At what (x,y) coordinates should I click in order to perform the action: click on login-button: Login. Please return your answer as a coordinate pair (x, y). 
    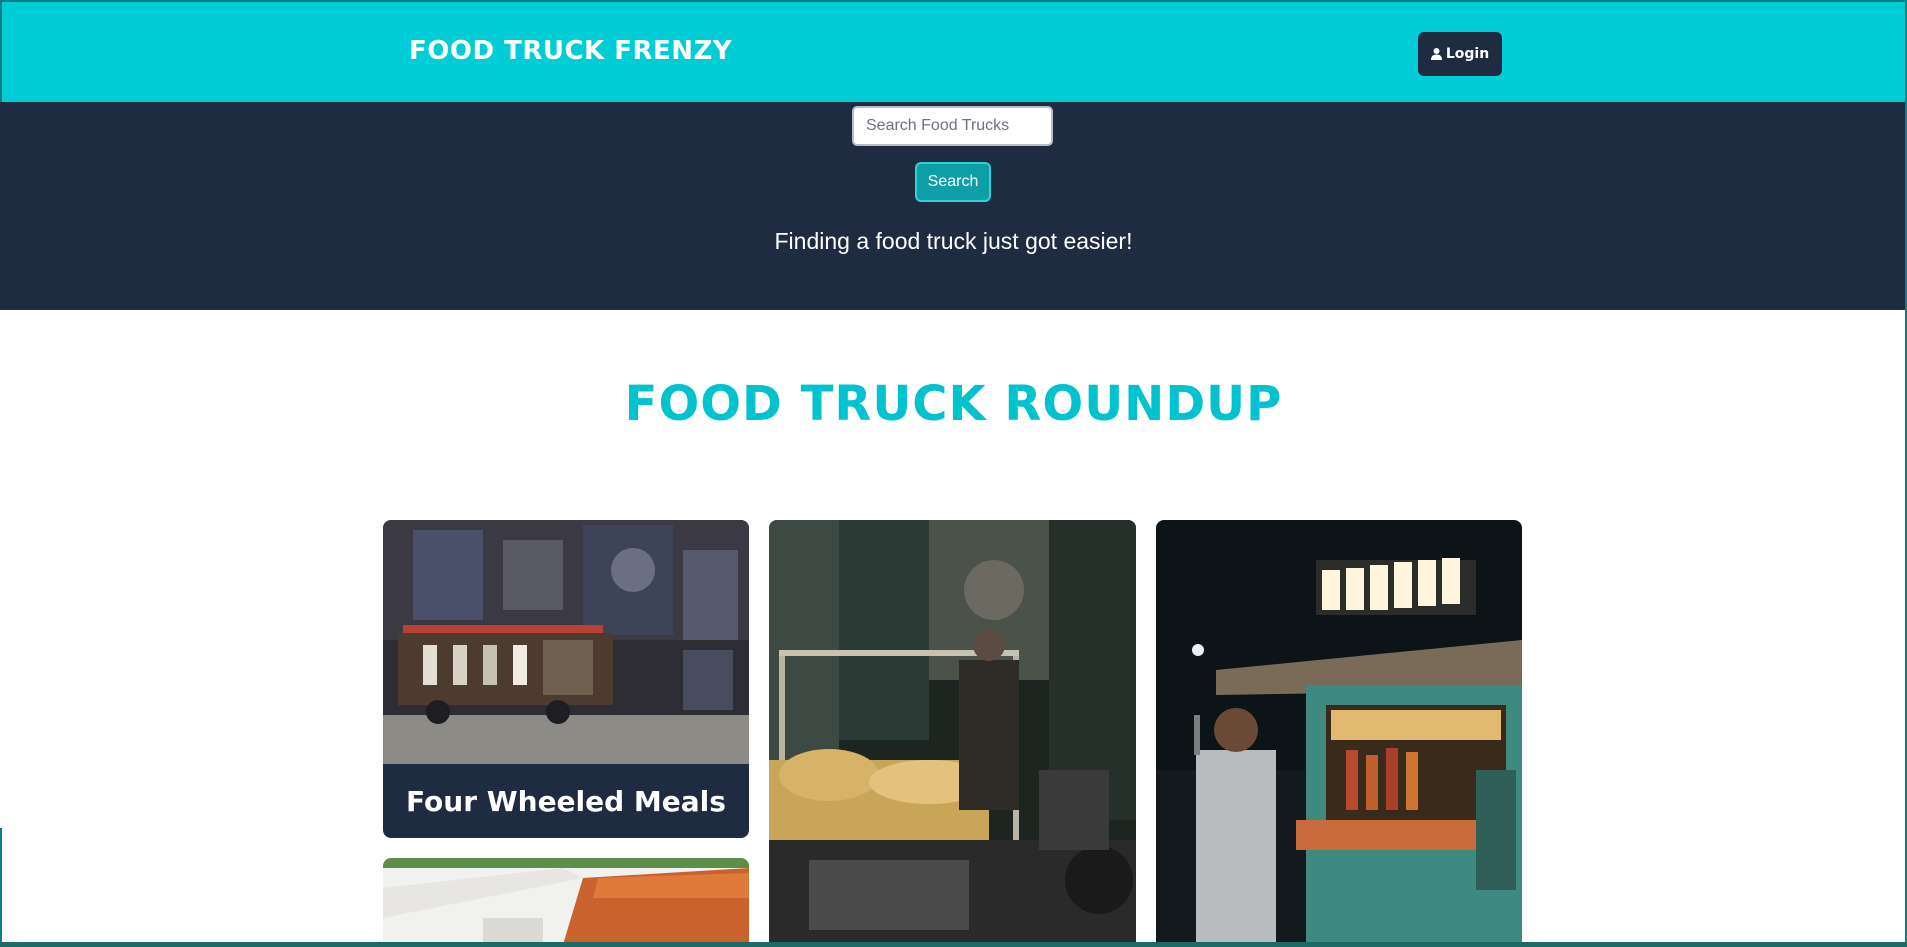
    Looking at the image, I should click on (1460, 54).